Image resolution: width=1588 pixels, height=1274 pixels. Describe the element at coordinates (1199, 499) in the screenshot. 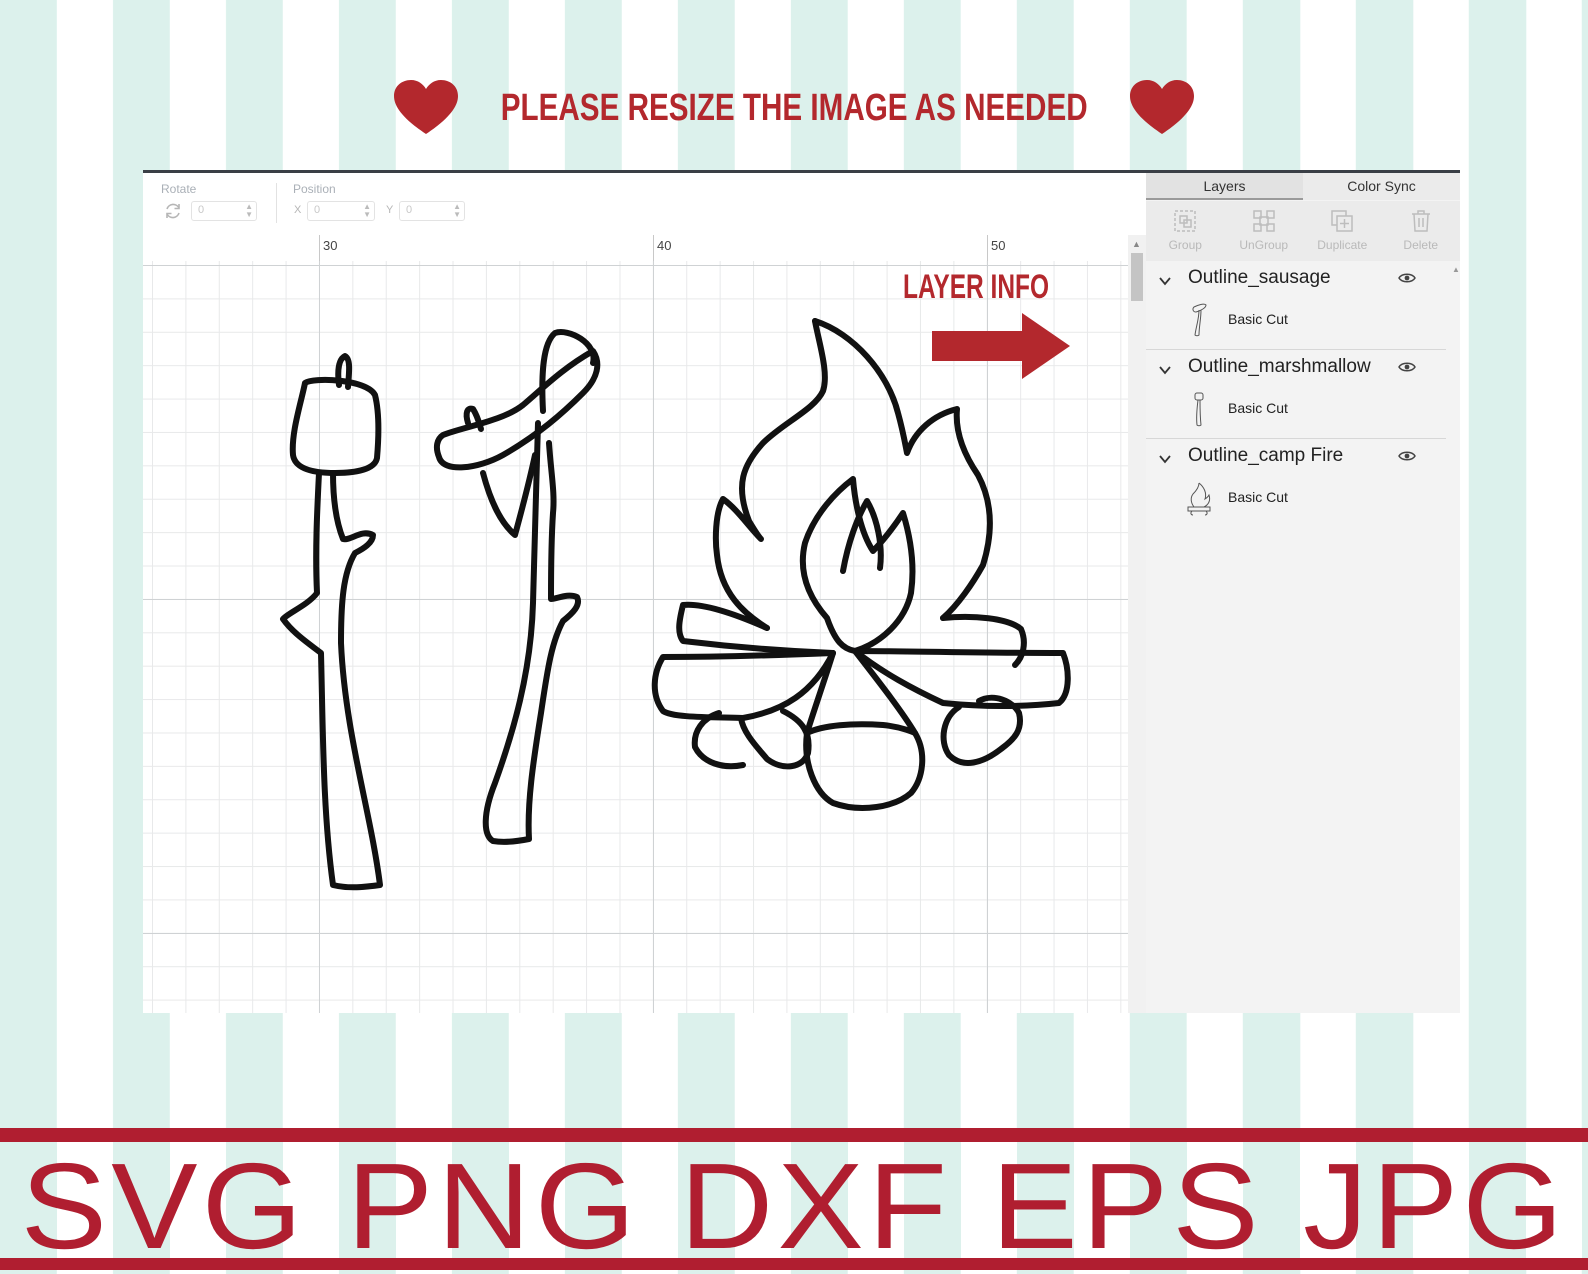

I see `campfire-thumbnail` at that location.